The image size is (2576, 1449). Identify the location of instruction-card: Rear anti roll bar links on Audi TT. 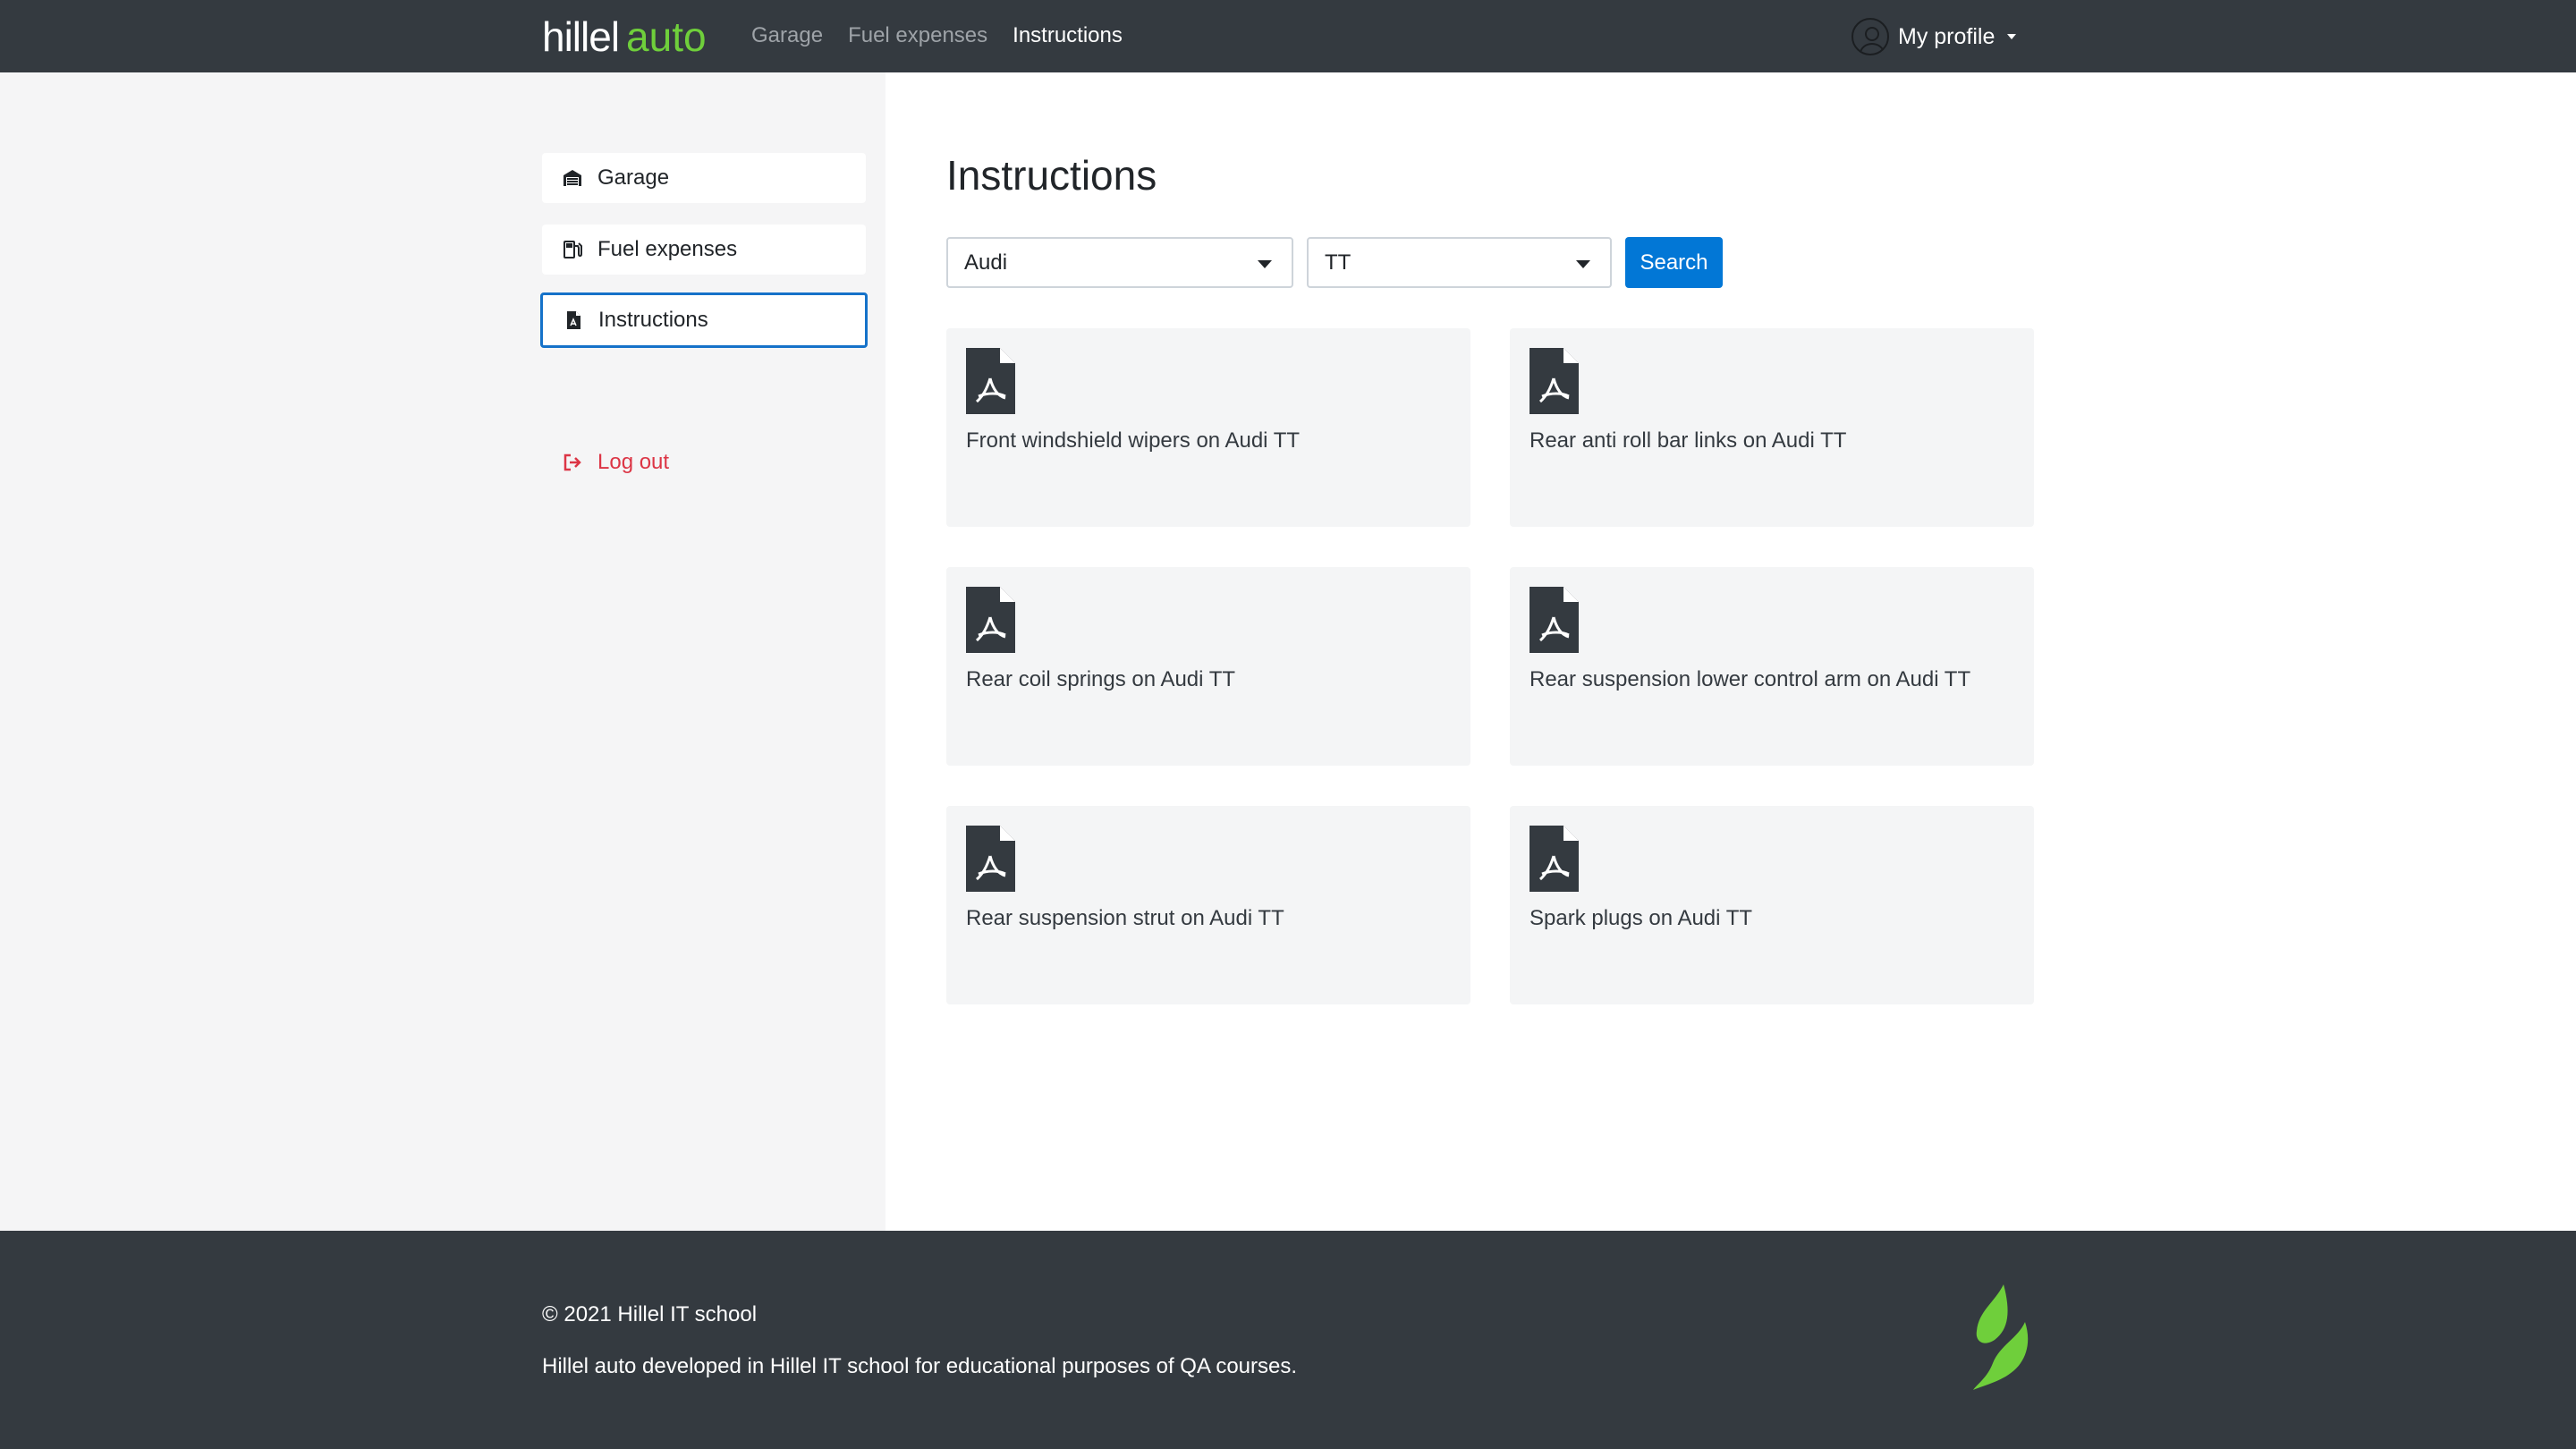
(1772, 427).